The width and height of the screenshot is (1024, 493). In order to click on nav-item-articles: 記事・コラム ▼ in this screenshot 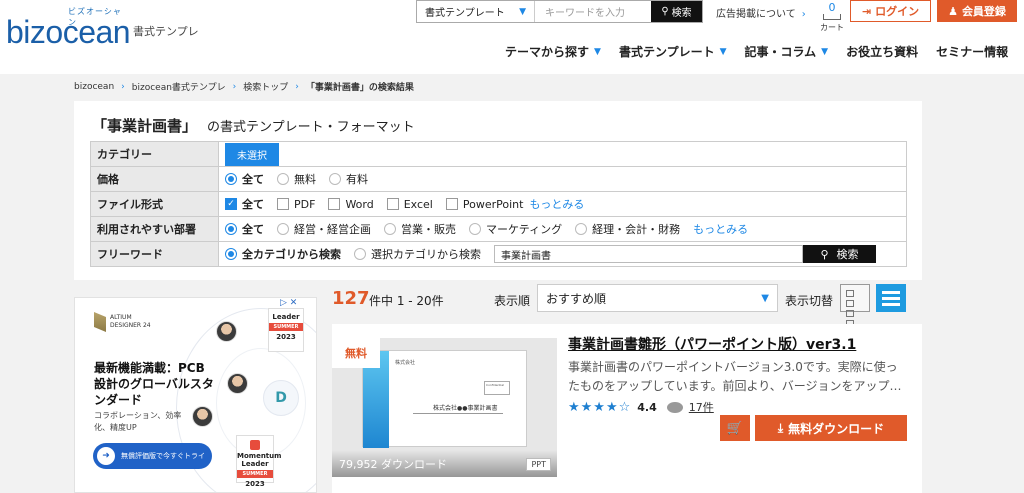, I will do `click(787, 51)`.